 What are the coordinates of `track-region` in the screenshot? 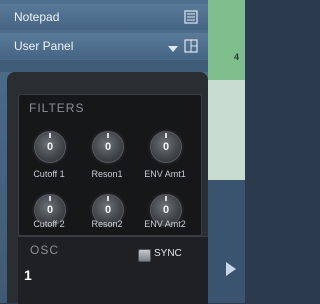 It's located at (226, 130).